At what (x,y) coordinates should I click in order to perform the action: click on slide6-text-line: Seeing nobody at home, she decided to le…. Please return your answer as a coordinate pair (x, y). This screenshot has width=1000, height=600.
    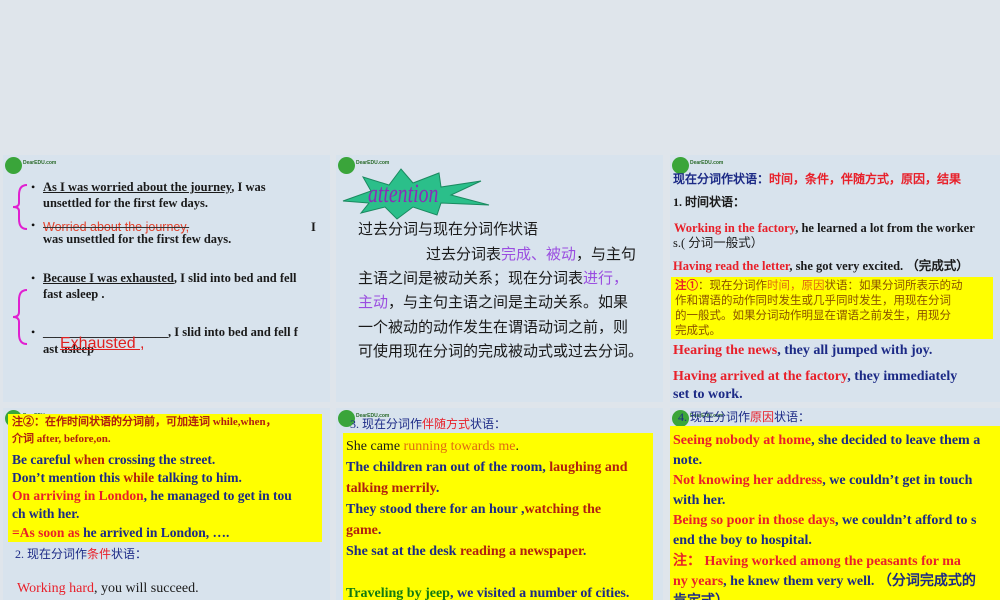
    Looking at the image, I should click on (826, 441).